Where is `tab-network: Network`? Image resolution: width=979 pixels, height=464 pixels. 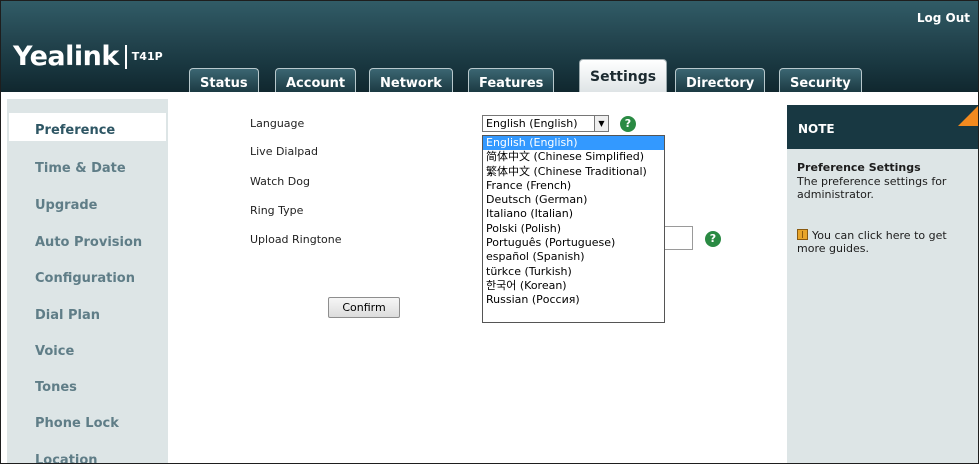
tab-network: Network is located at coordinates (411, 80).